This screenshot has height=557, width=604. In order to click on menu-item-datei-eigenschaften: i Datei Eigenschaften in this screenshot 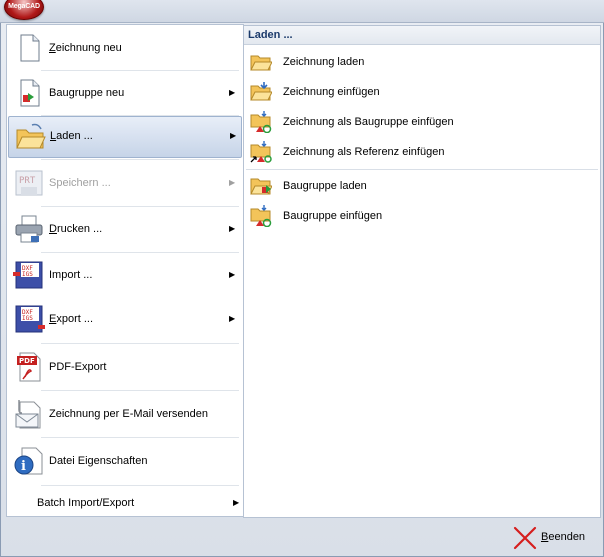, I will do `click(125, 461)`.